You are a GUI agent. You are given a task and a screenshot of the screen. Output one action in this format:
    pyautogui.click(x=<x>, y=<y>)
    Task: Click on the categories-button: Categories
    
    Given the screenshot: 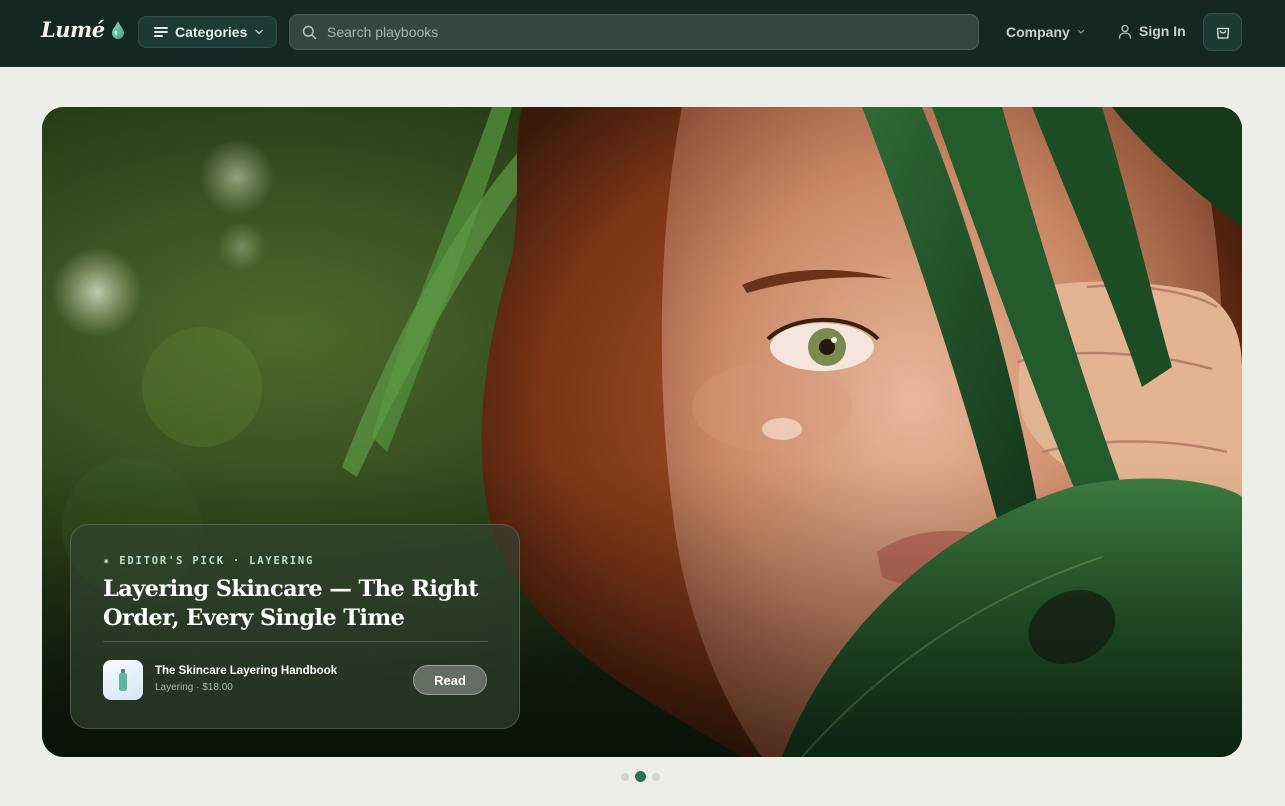 What is the action you would take?
    pyautogui.click(x=207, y=32)
    